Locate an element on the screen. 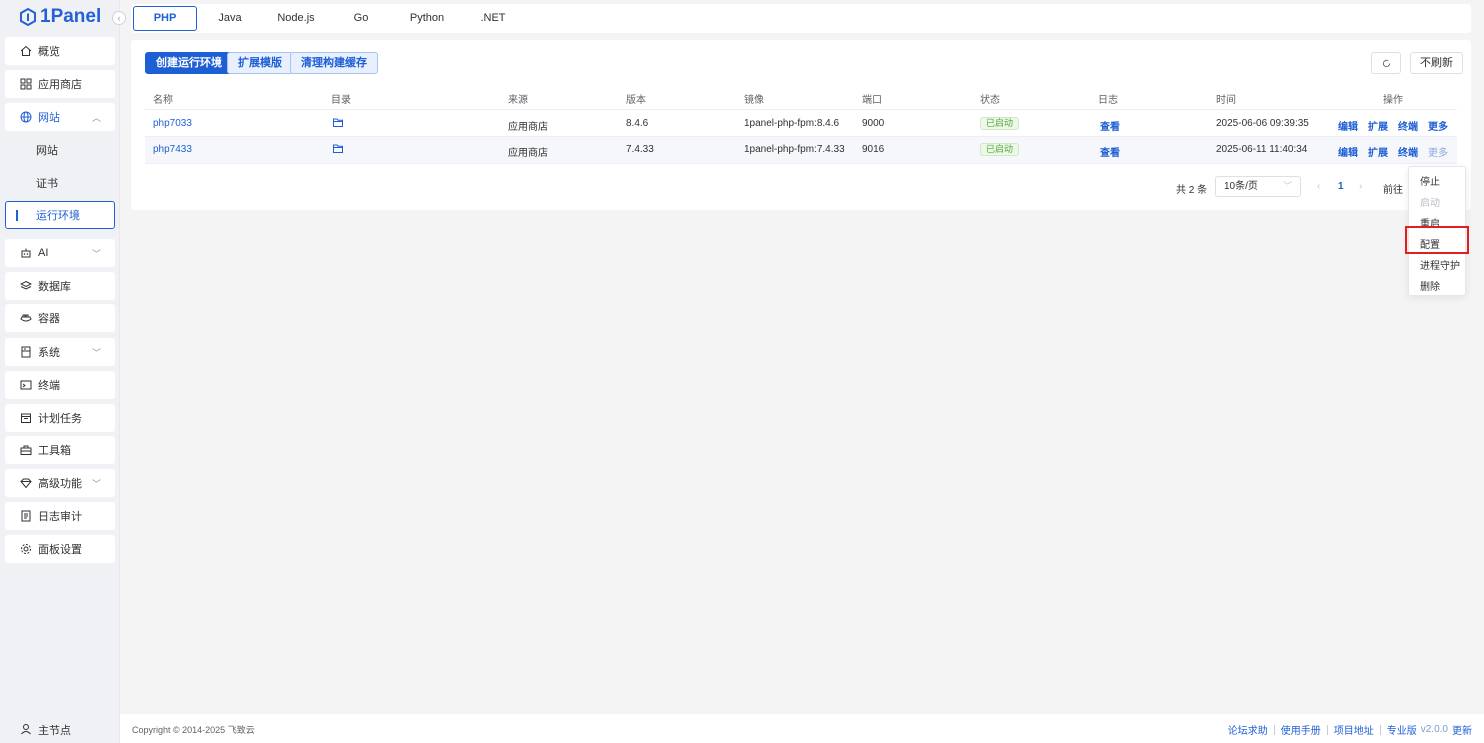 The height and width of the screenshot is (743, 1484). version-text: v2.0.0 is located at coordinates (1434, 729).